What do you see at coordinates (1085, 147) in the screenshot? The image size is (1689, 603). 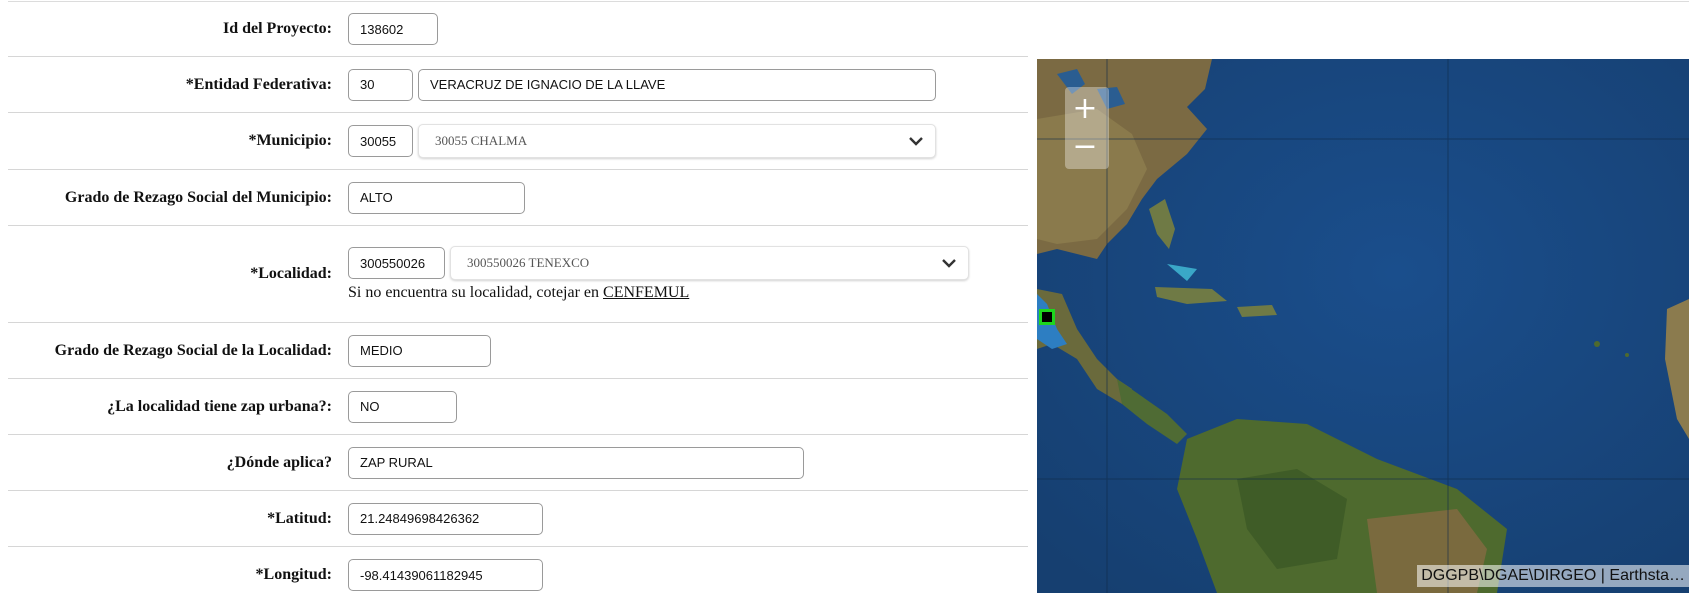 I see `zoom-out-button: −` at bounding box center [1085, 147].